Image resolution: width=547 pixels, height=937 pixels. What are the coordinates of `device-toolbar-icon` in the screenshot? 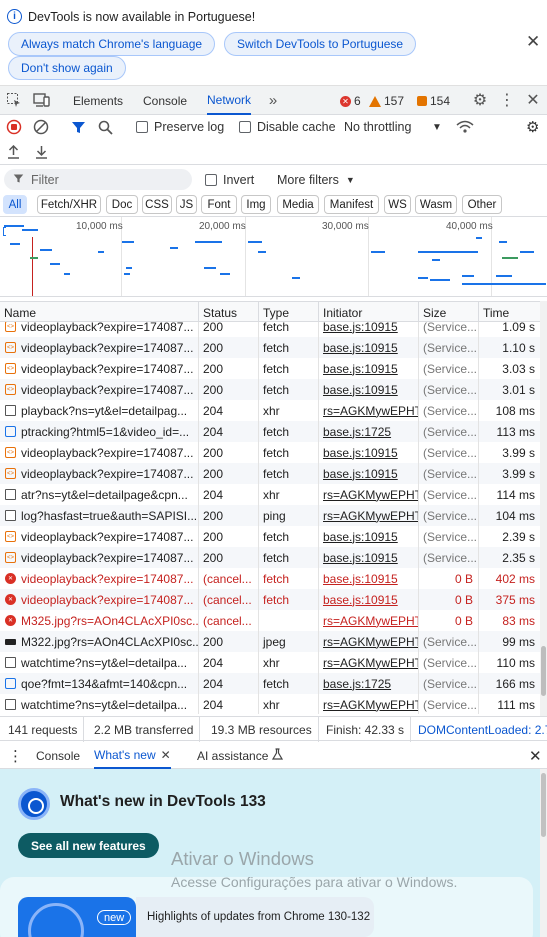 It's located at (42, 100).